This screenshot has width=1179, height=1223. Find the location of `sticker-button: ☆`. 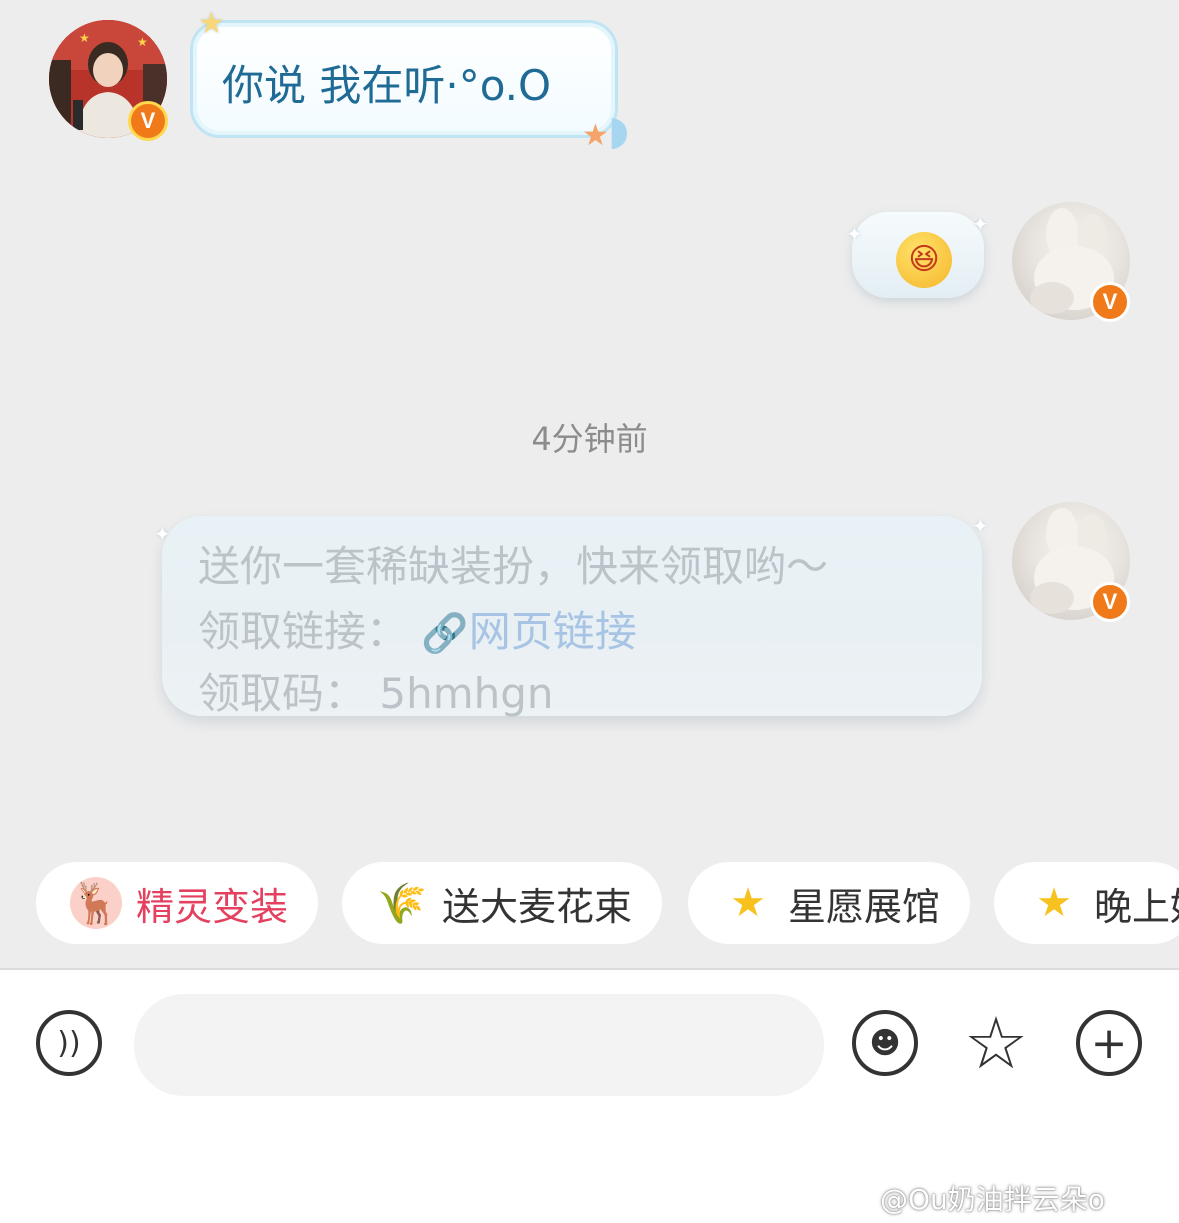

sticker-button: ☆ is located at coordinates (996, 1043).